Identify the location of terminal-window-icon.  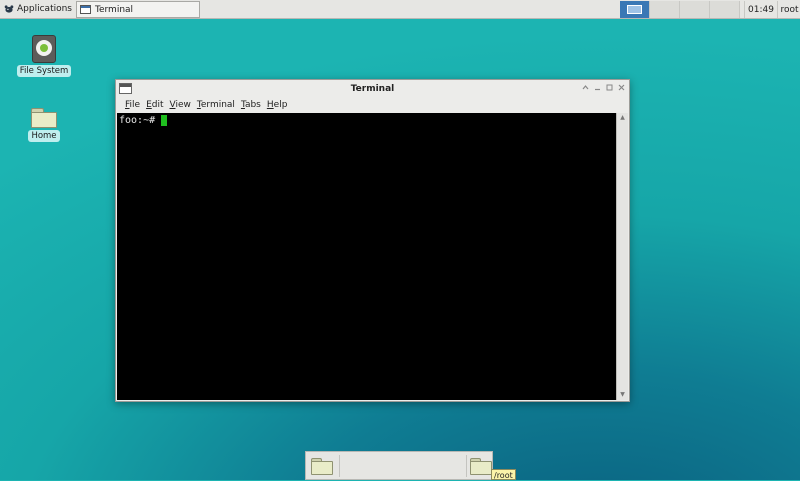
(85, 9).